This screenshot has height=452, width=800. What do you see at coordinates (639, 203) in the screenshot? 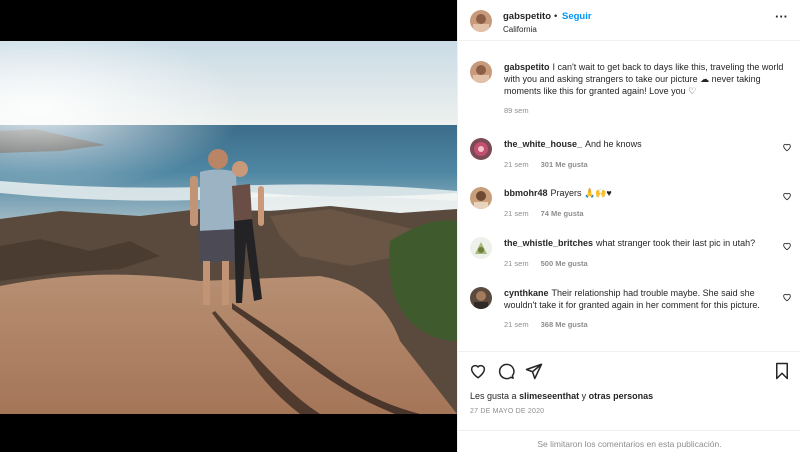
I see `comment-body: bbmohr48 Prayers 🙏🙌♥ 21 sem 74 Me gusta` at bounding box center [639, 203].